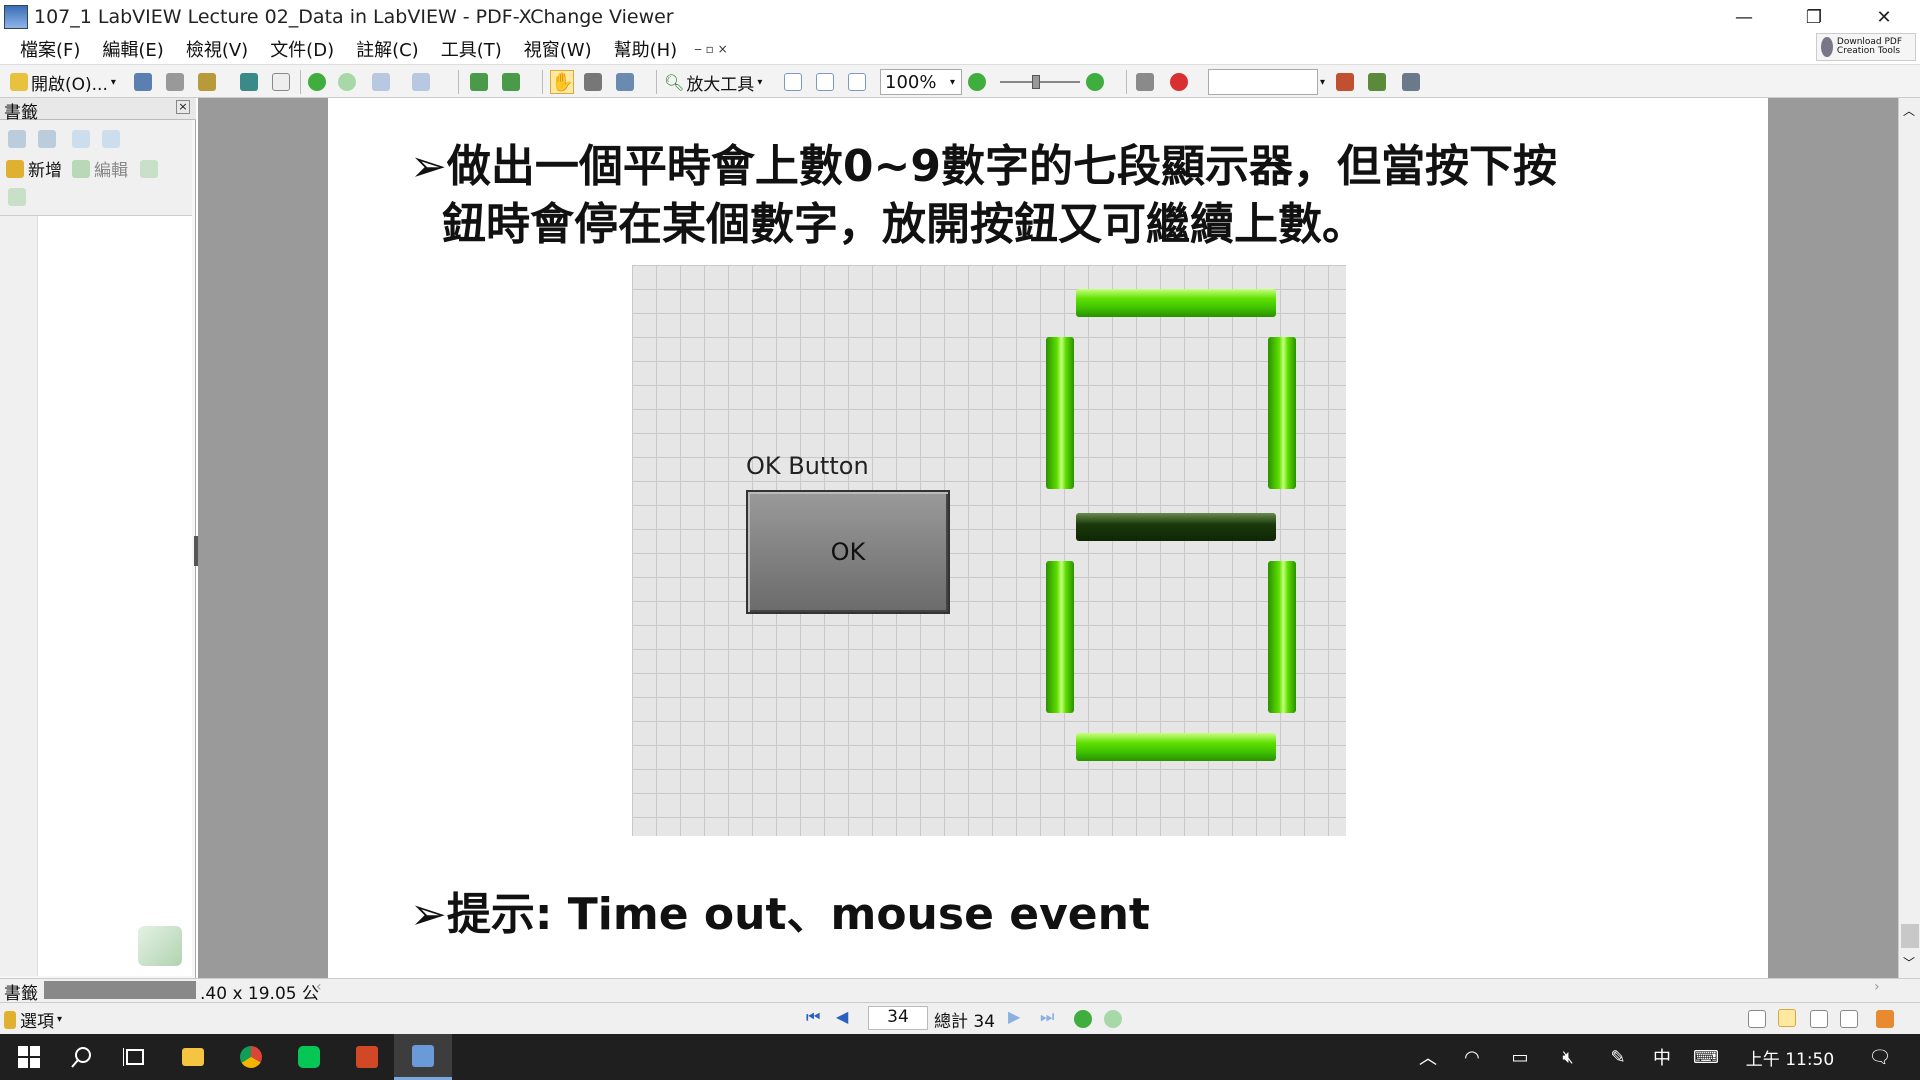  I want to click on bookmark-flag-icon, so click(17, 197).